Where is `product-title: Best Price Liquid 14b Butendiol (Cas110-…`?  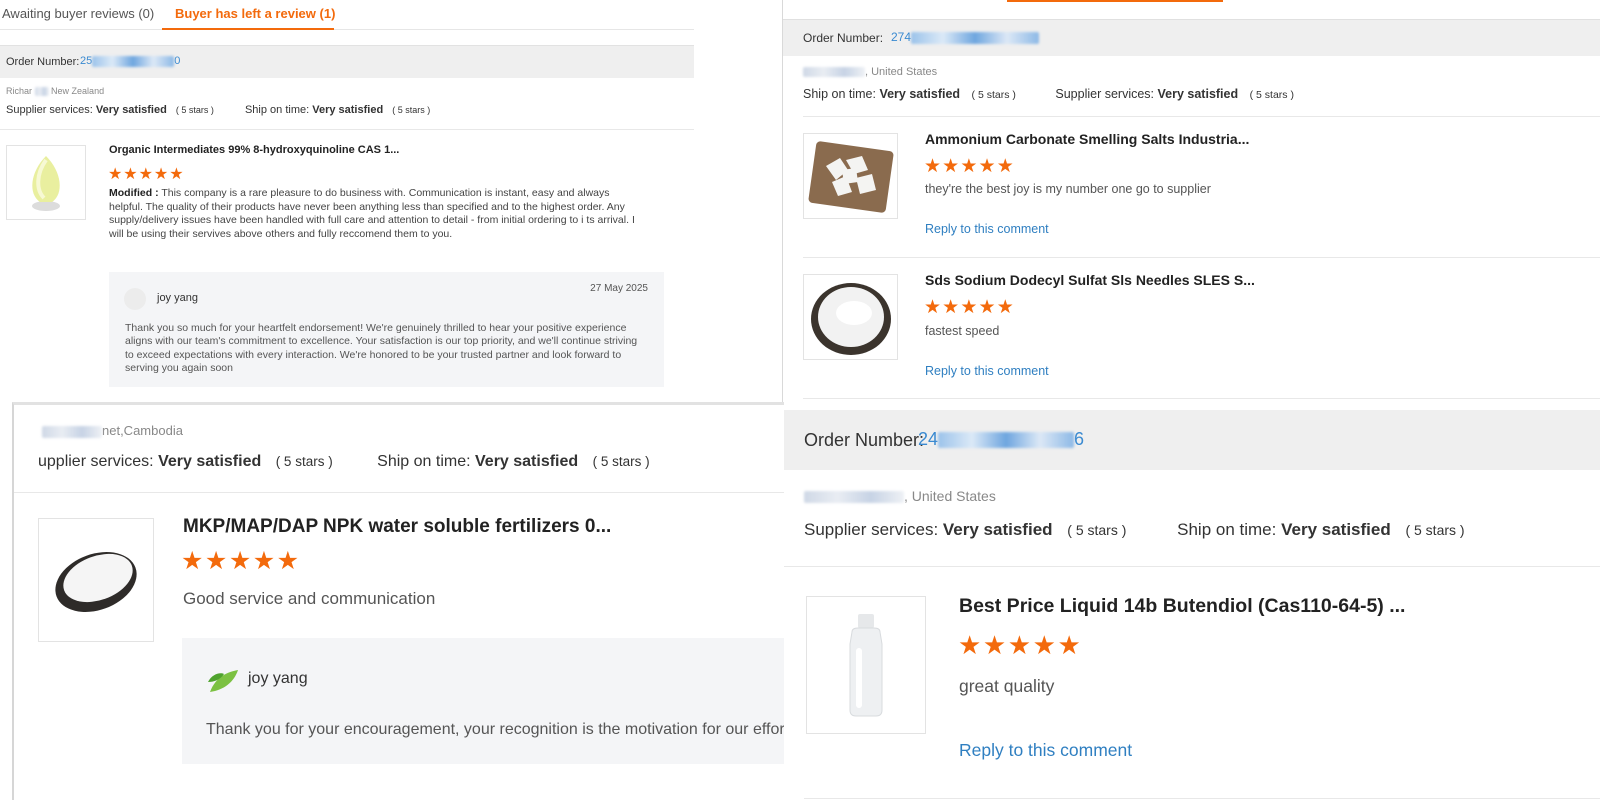
product-title: Best Price Liquid 14b Butendiol (Cas110-… is located at coordinates (1182, 606).